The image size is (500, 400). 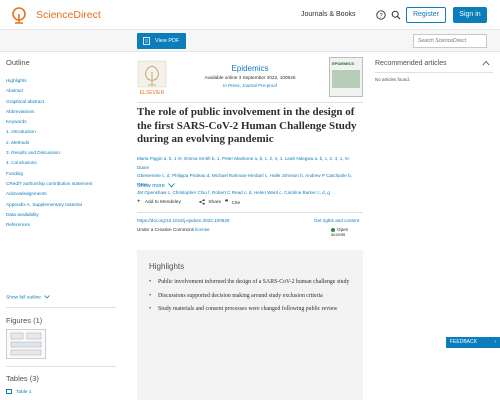 I want to click on article-toolbar: View PDF, so click(x=250, y=41).